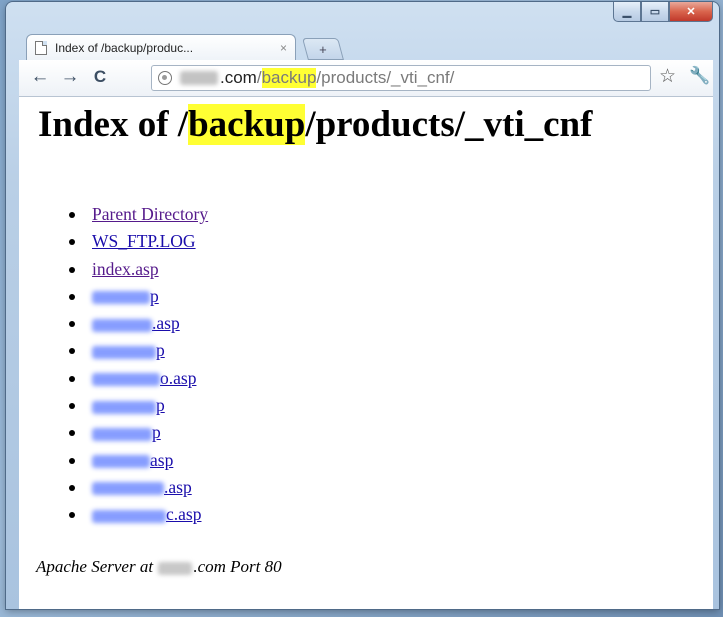 The width and height of the screenshot is (723, 617). I want to click on file-link: WS_FTP.LOG, so click(144, 241).